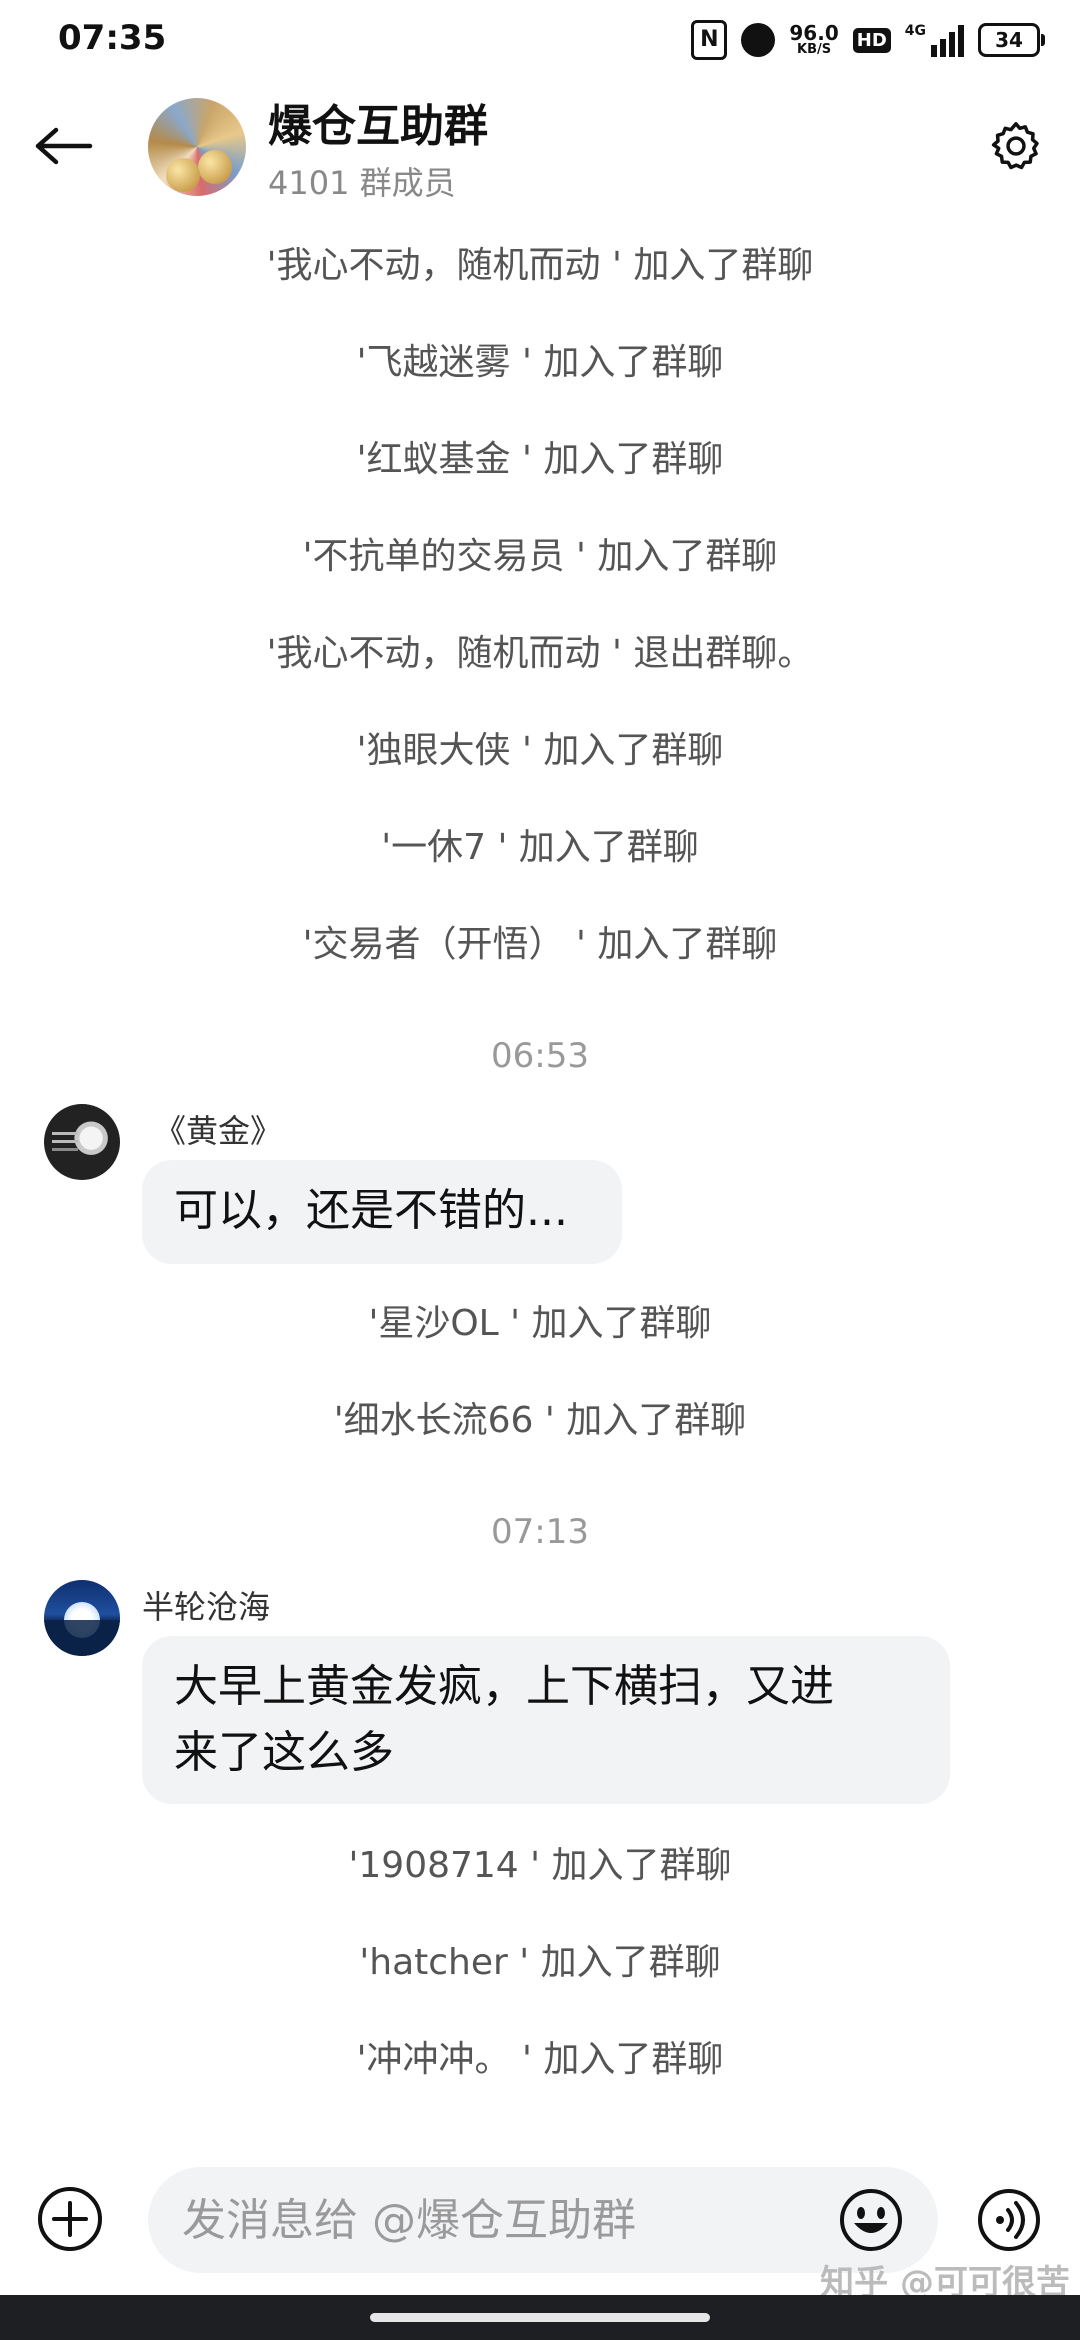  What do you see at coordinates (540, 1532) in the screenshot?
I see `message-timestamp: 07:13` at bounding box center [540, 1532].